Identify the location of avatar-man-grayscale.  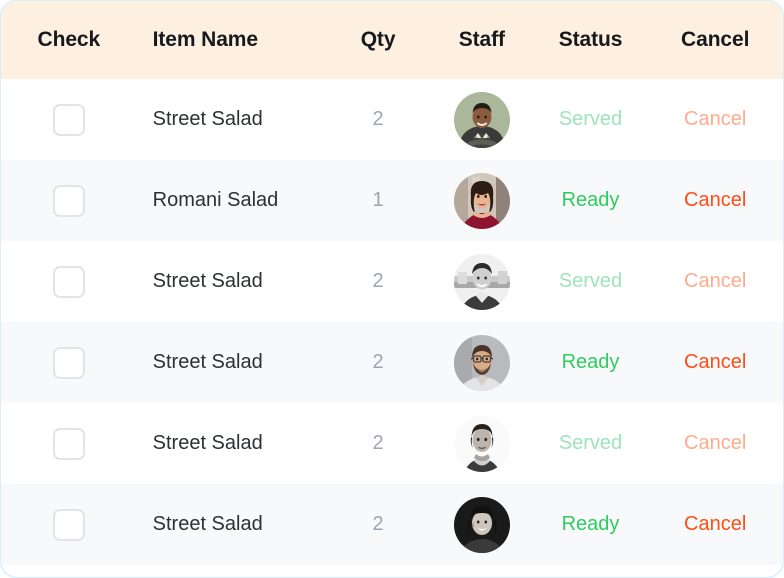
(481, 281).